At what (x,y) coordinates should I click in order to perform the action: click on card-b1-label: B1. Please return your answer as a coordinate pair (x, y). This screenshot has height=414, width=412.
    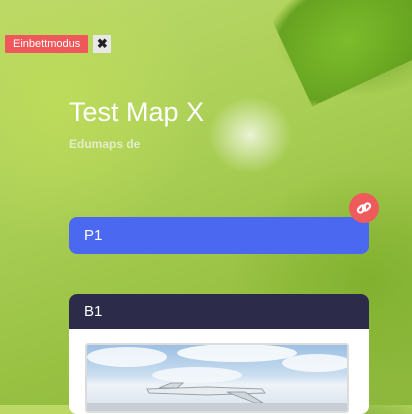
    Looking at the image, I should click on (93, 311).